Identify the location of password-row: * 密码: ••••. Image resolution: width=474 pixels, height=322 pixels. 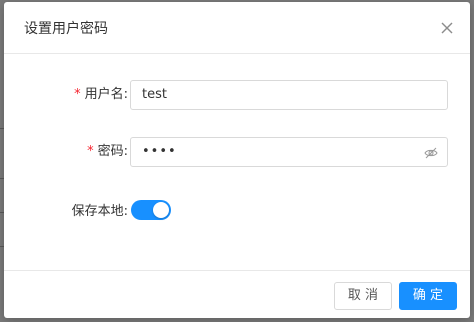
(237, 152).